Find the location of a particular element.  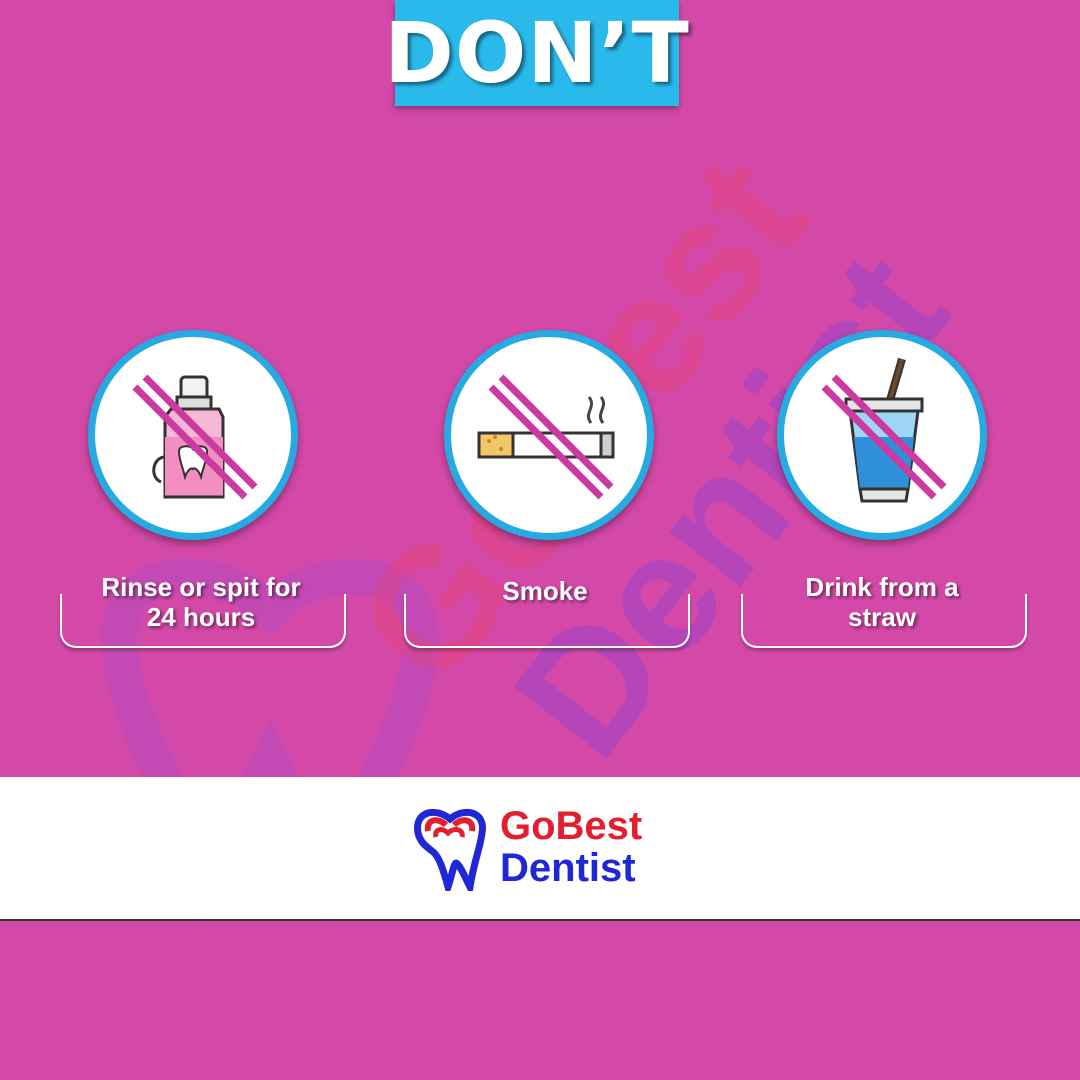

caption-rinse: Rinse or spit for 24 hours is located at coordinates (201, 602).